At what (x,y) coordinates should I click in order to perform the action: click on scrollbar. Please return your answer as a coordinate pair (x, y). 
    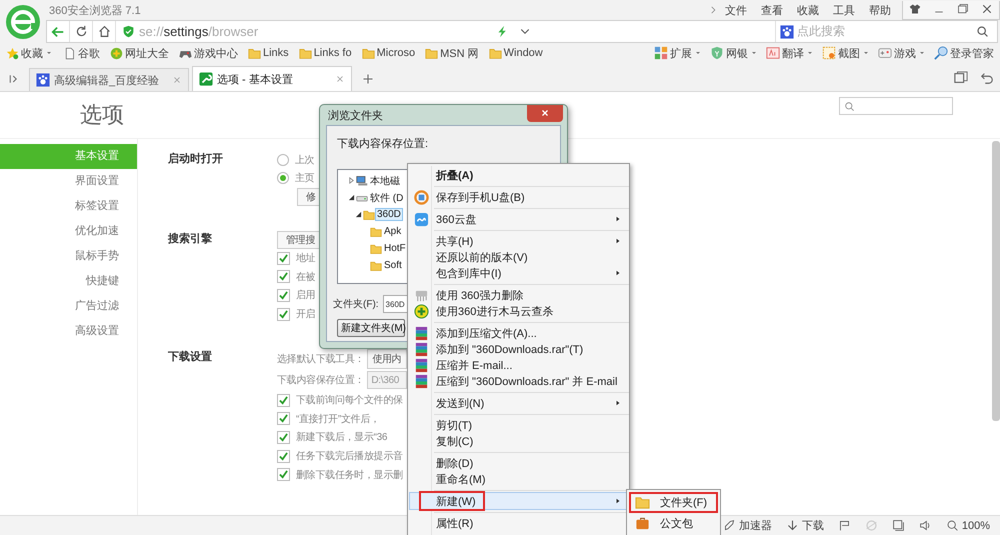
    Looking at the image, I should click on (996, 281).